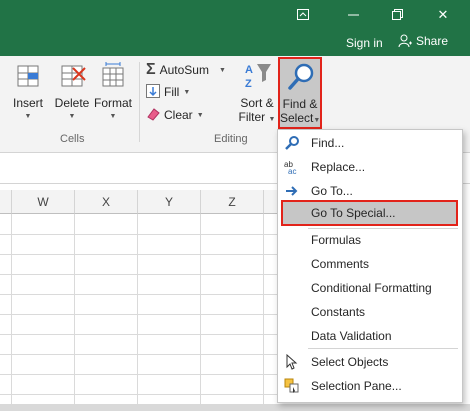 Image resolution: width=470 pixels, height=411 pixels. I want to click on find-select-line1: Find &, so click(300, 104).